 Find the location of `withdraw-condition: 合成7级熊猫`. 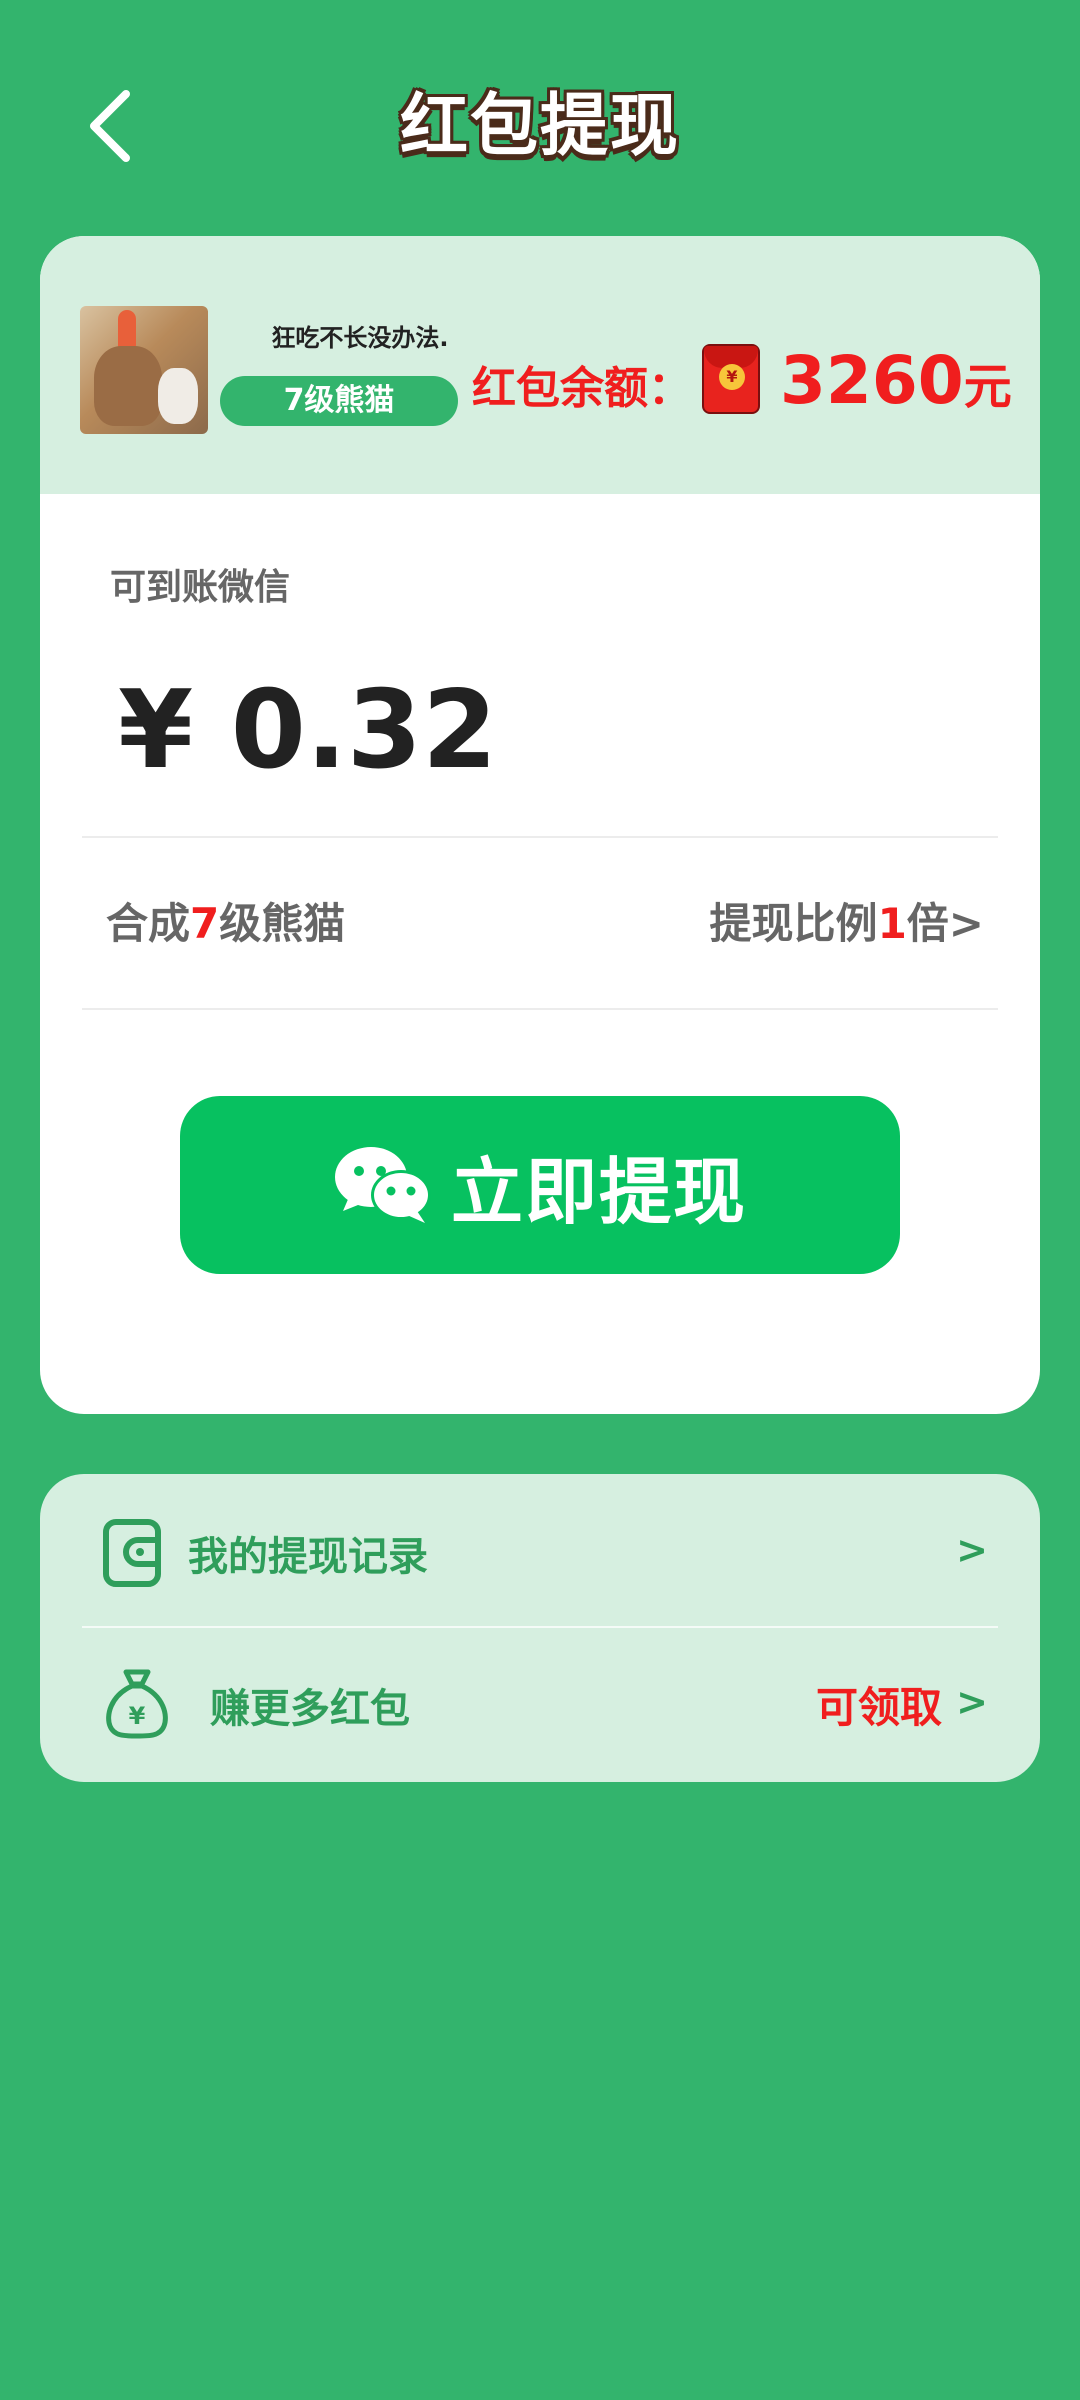

withdraw-condition: 合成7级熊猫 is located at coordinates (225, 920).